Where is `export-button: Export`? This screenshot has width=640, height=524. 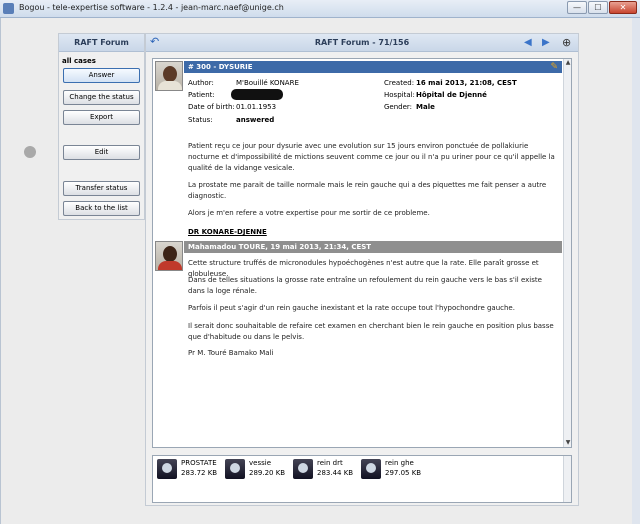
export-button: Export is located at coordinates (101, 117).